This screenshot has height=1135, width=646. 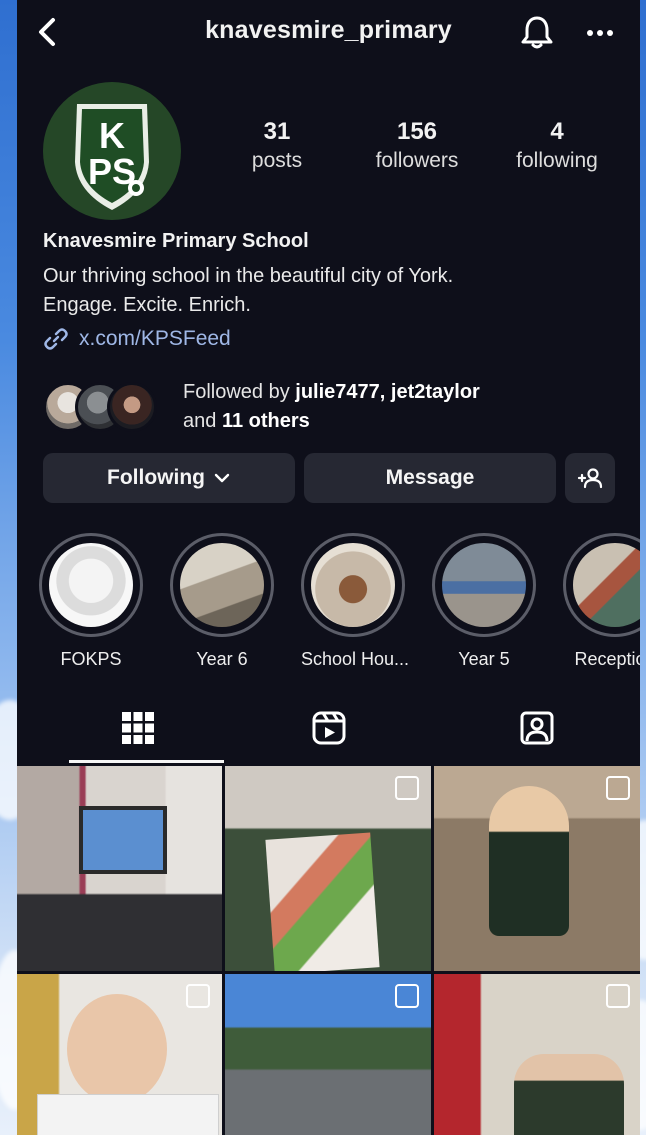 What do you see at coordinates (600, 33) in the screenshot?
I see `more-horizontal-icon` at bounding box center [600, 33].